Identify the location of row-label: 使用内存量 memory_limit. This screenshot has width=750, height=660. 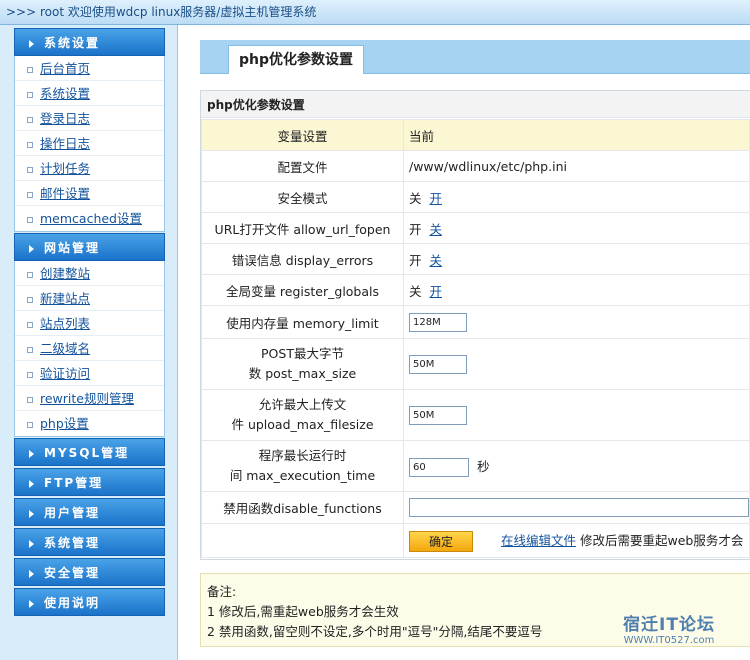
(302, 322).